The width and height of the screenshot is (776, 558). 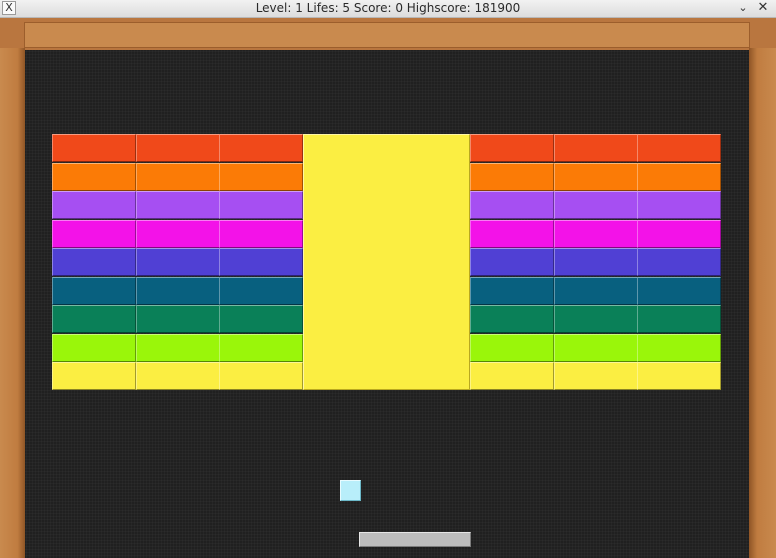 I want to click on wood-frame-left, so click(x=12, y=303).